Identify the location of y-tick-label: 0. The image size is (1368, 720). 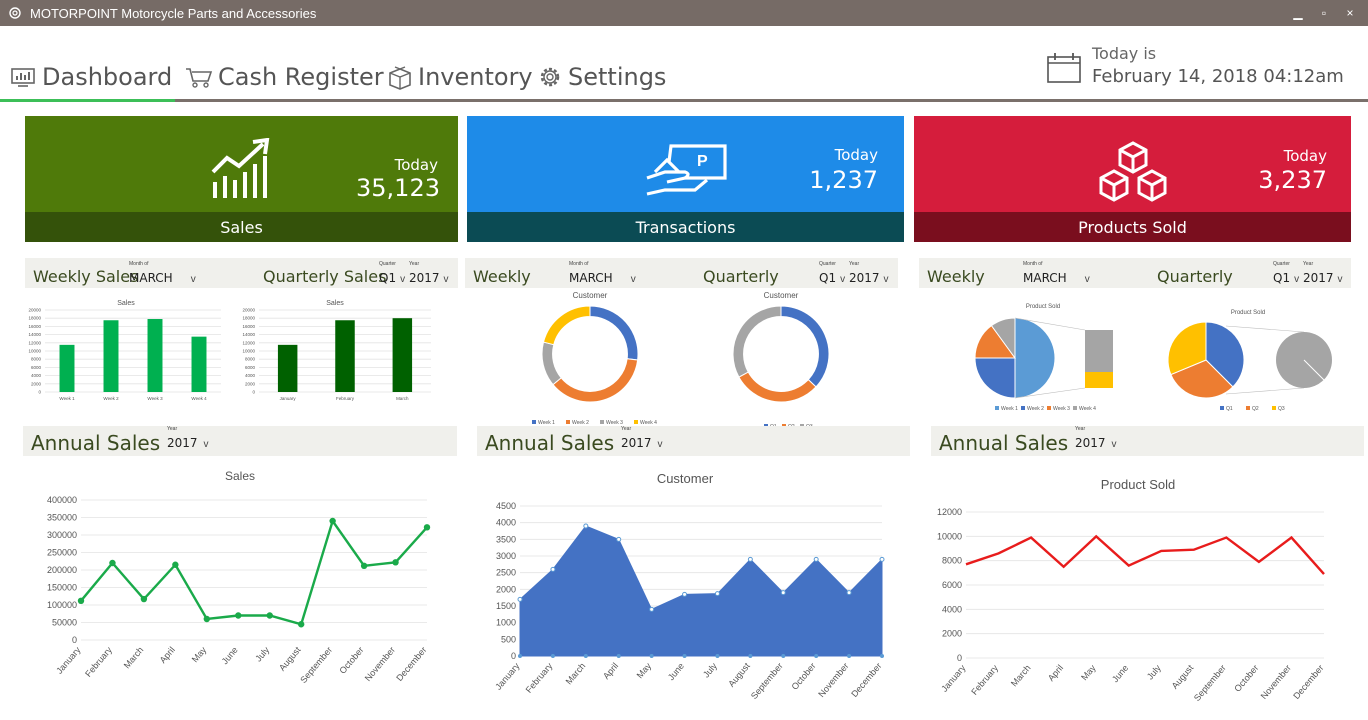
(39, 392).